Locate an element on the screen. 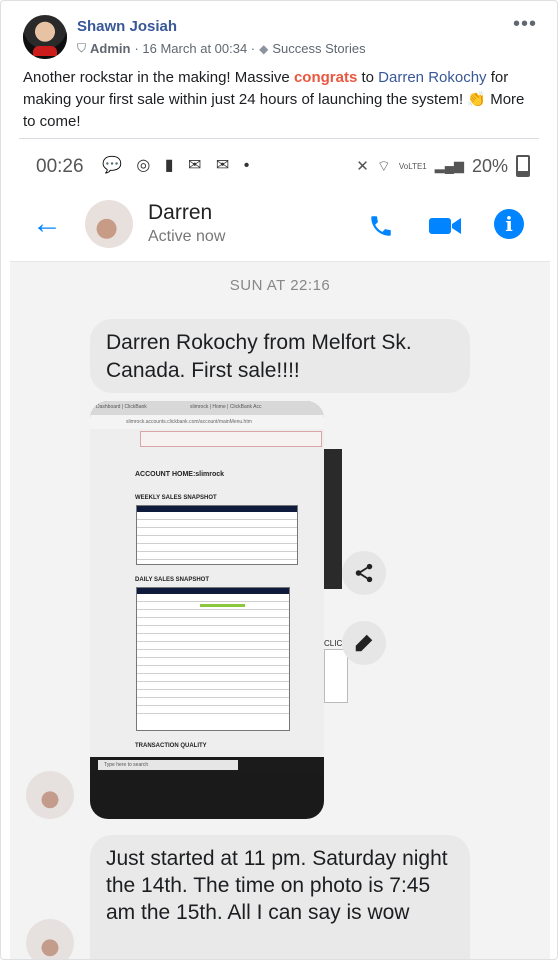 Image resolution: width=558 pixels, height=960 pixels. author-avatar is located at coordinates (45, 37).